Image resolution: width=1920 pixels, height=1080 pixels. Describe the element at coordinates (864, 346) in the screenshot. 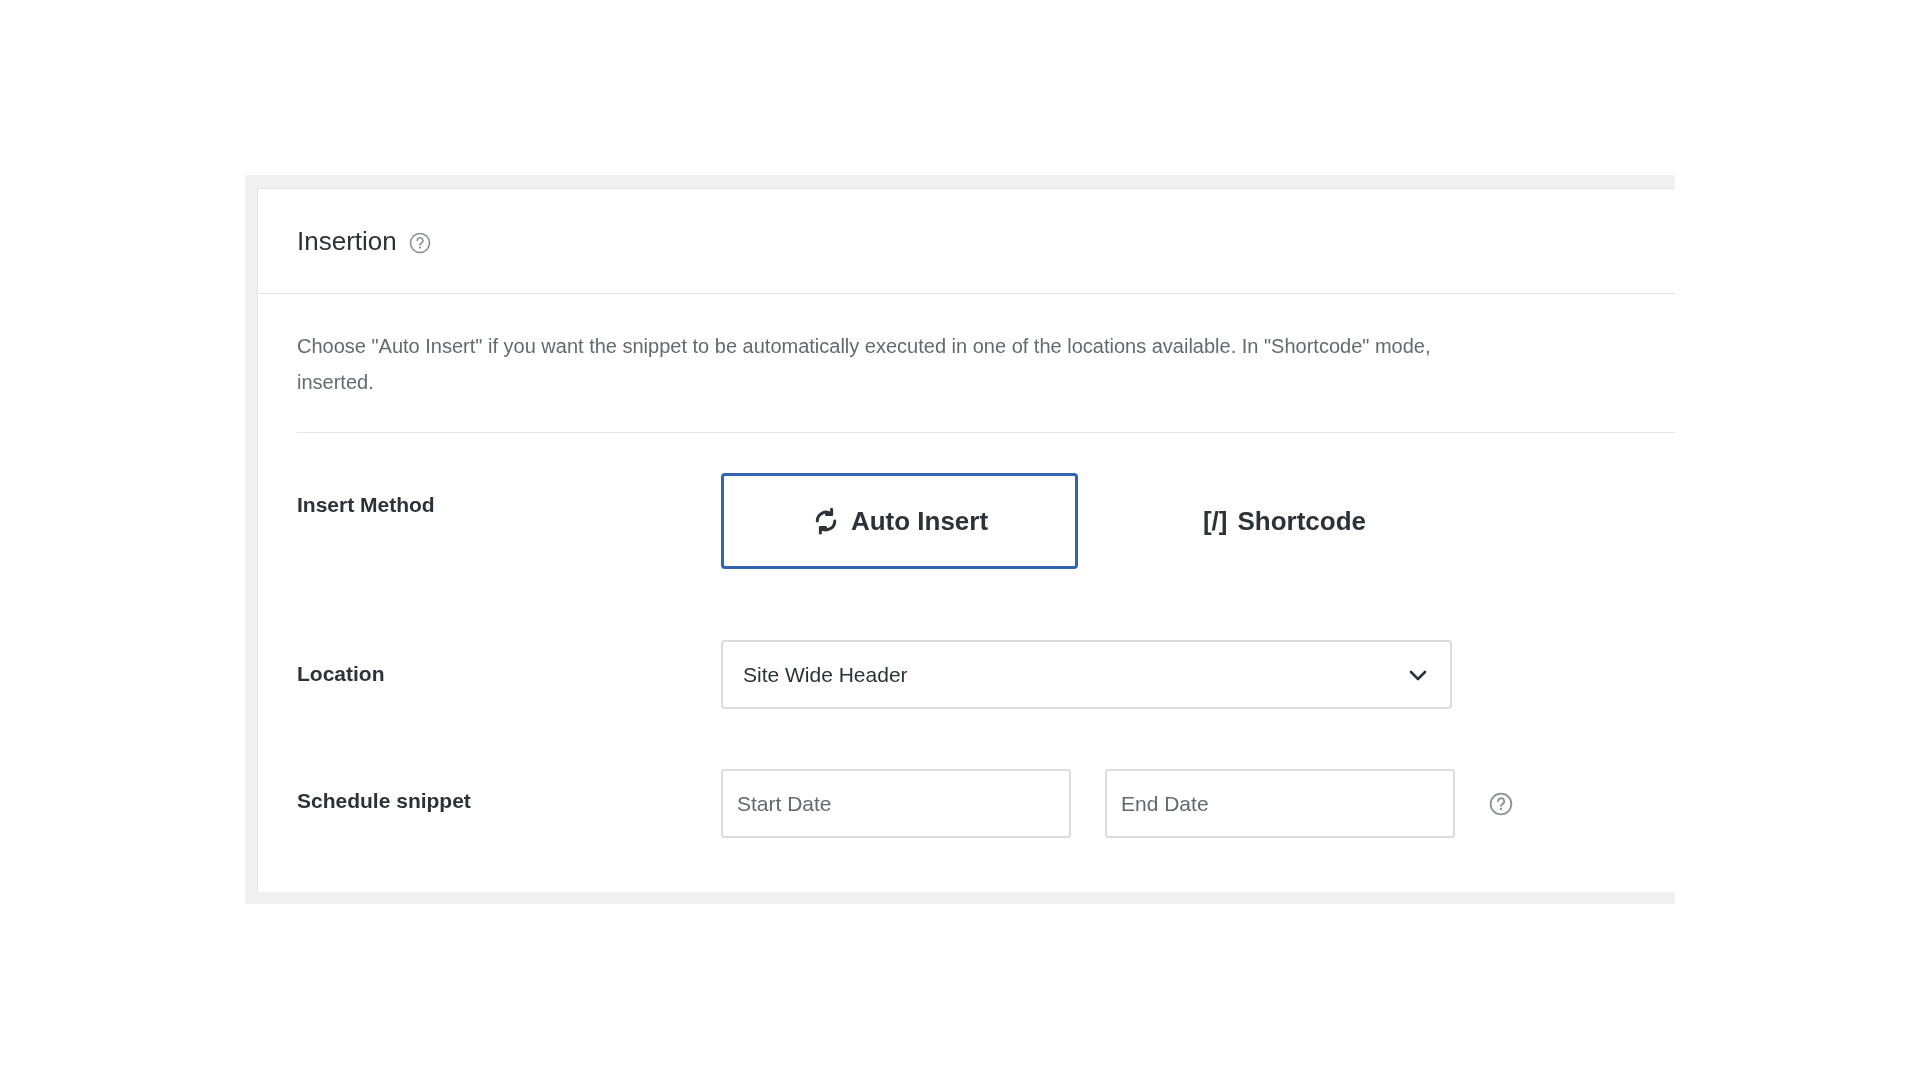

I see `description-text: Choose "Auto Insert" if you want the snippet to be automatically executed in one of the locations available. In "Shortcode" mode,` at that location.